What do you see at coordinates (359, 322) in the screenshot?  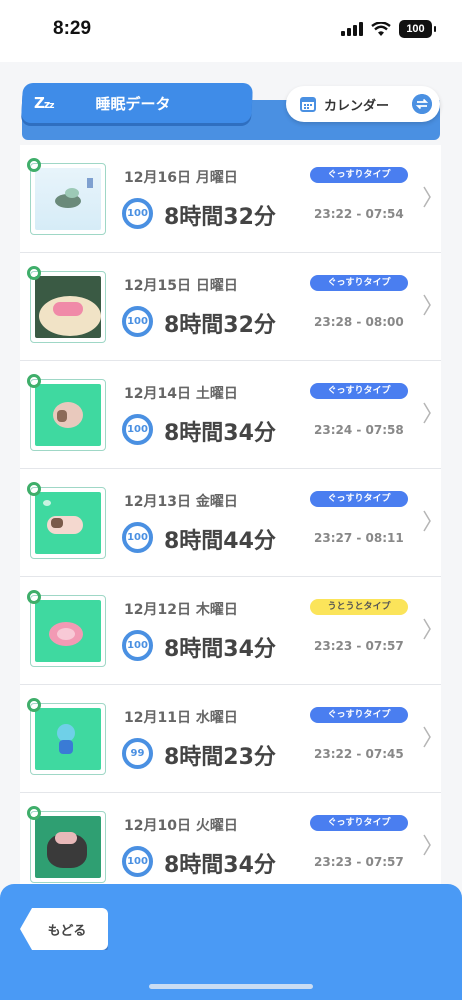 I see `sleep-time-range: 23:28 - 08:00` at bounding box center [359, 322].